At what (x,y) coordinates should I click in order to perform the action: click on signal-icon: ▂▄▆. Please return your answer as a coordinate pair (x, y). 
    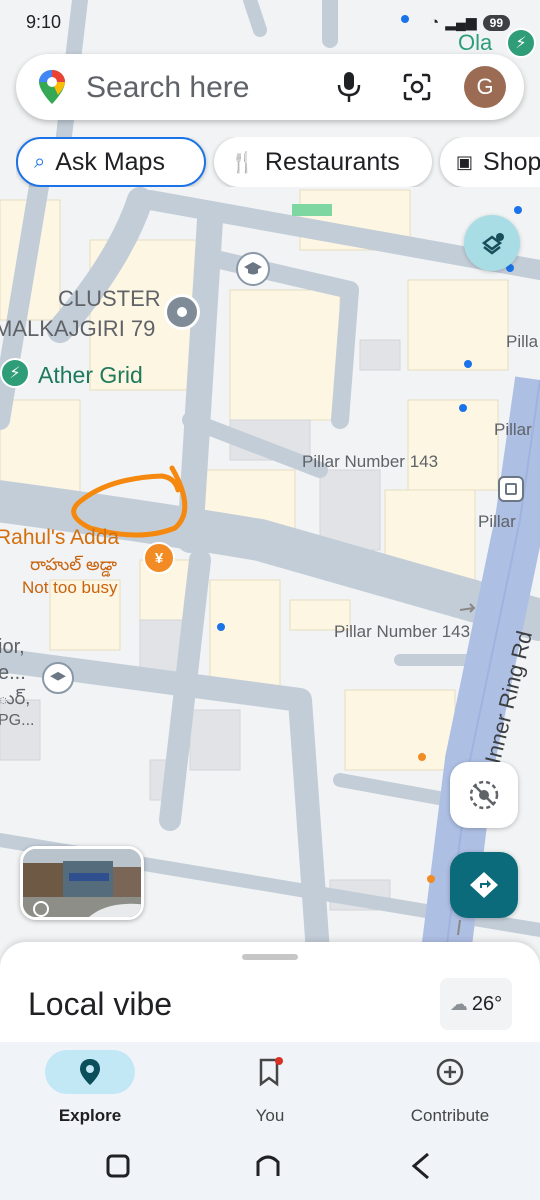
    Looking at the image, I should click on (461, 22).